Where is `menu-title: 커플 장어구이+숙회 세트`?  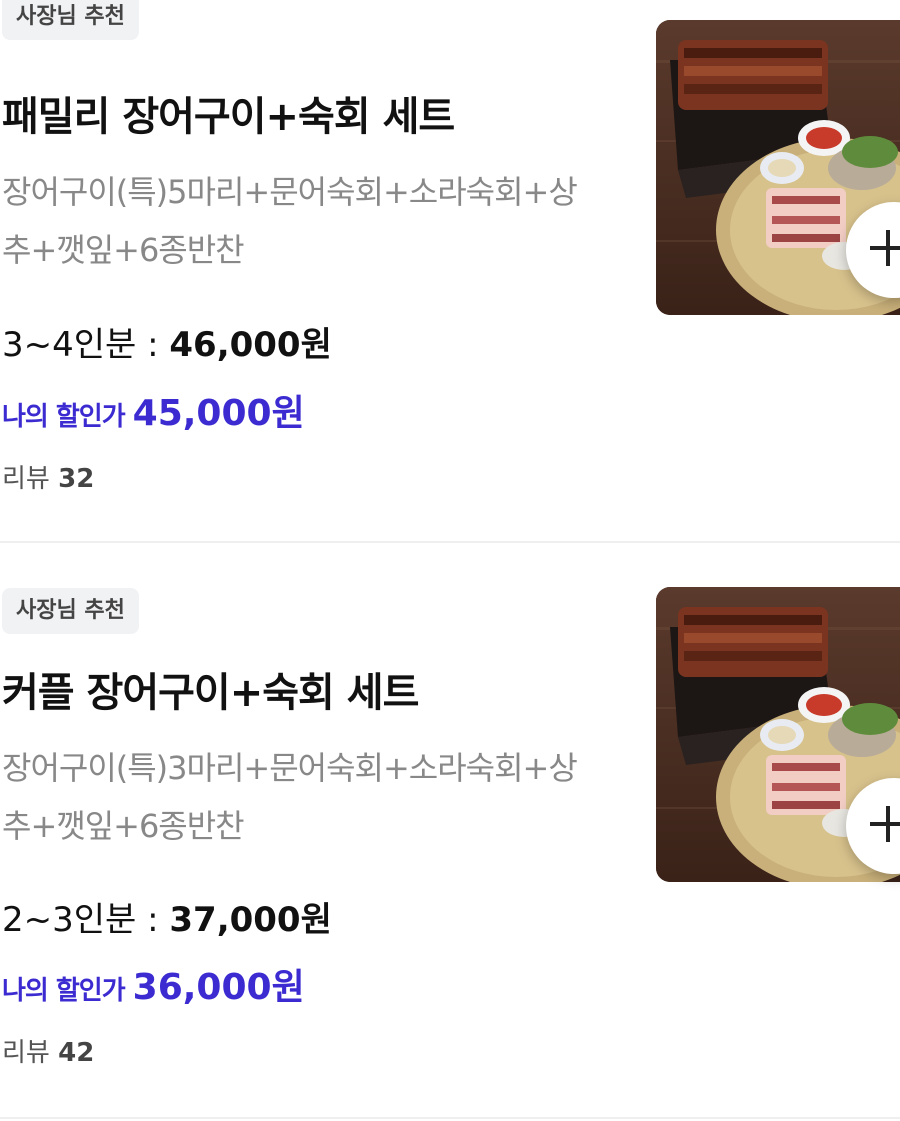 menu-title: 커플 장어구이+숙회 세트 is located at coordinates (210, 693).